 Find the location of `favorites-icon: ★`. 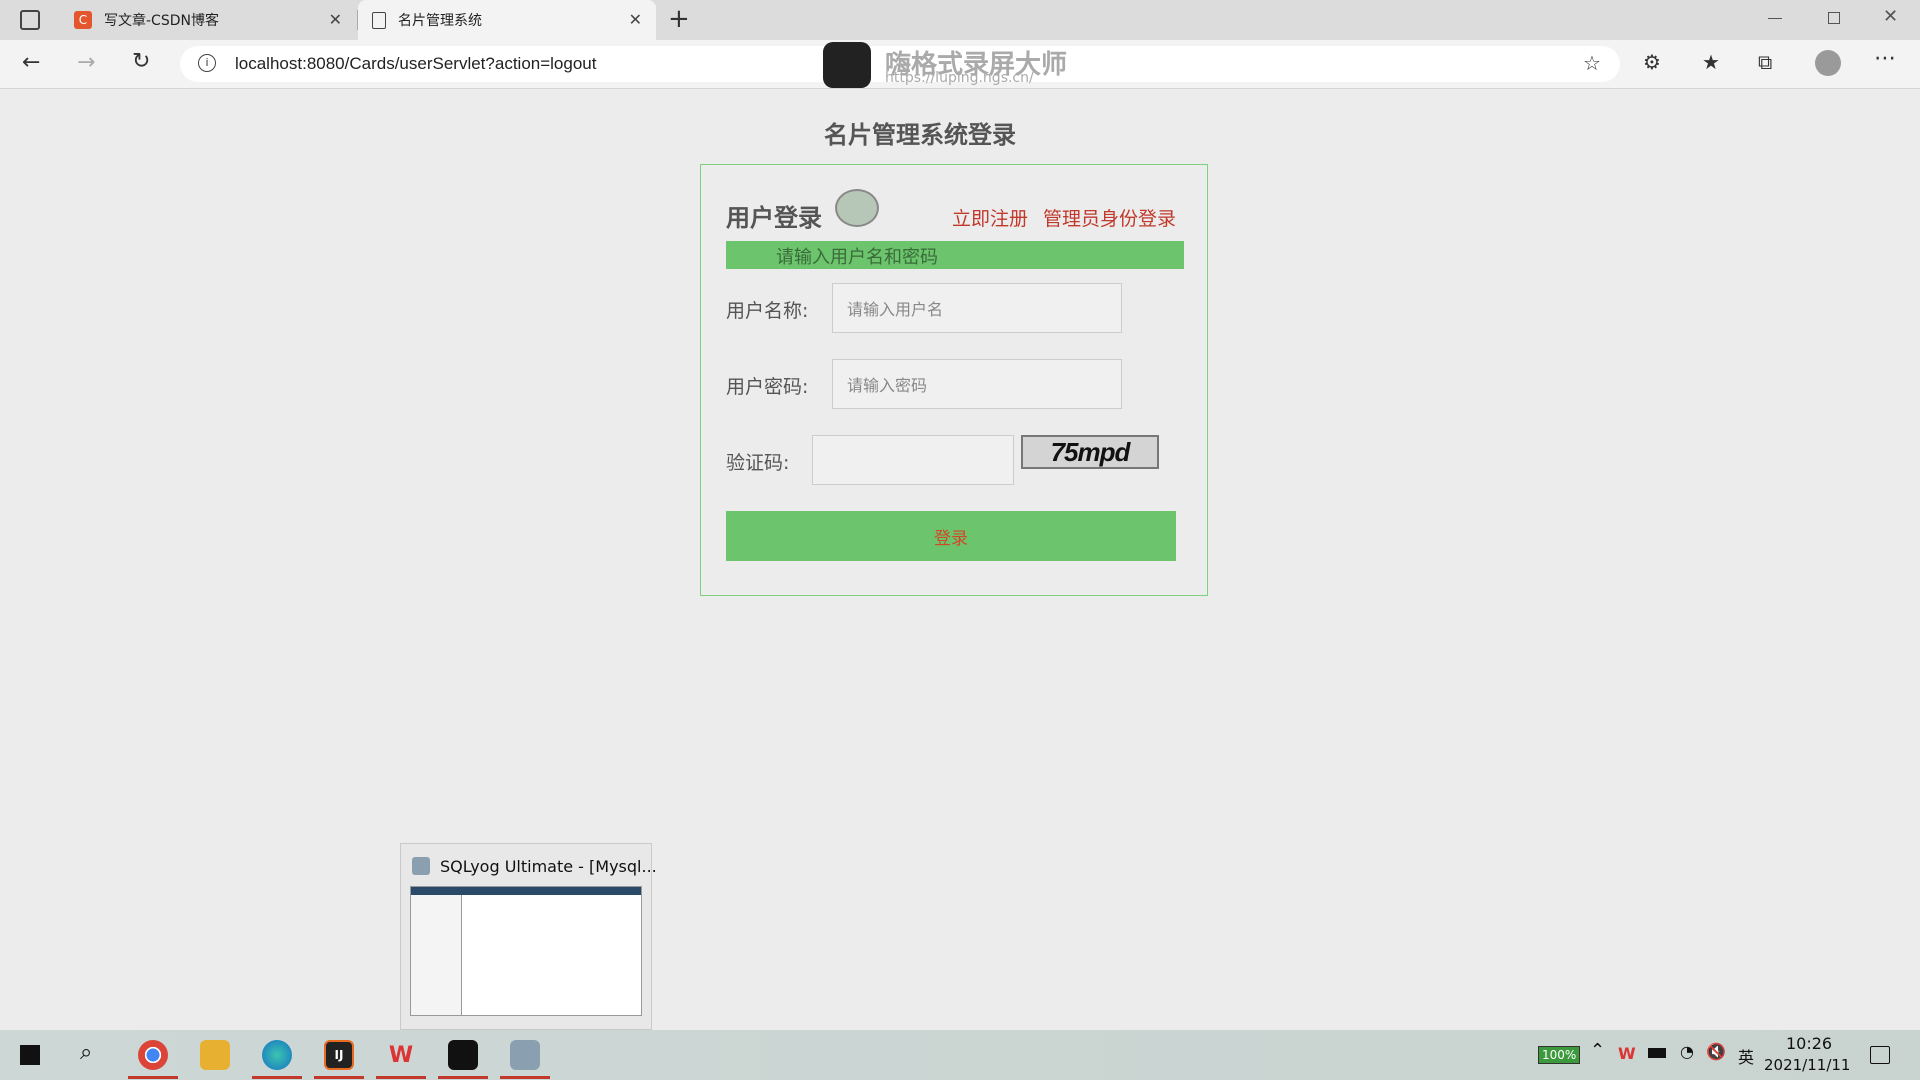

favorites-icon: ★ is located at coordinates (1711, 62).